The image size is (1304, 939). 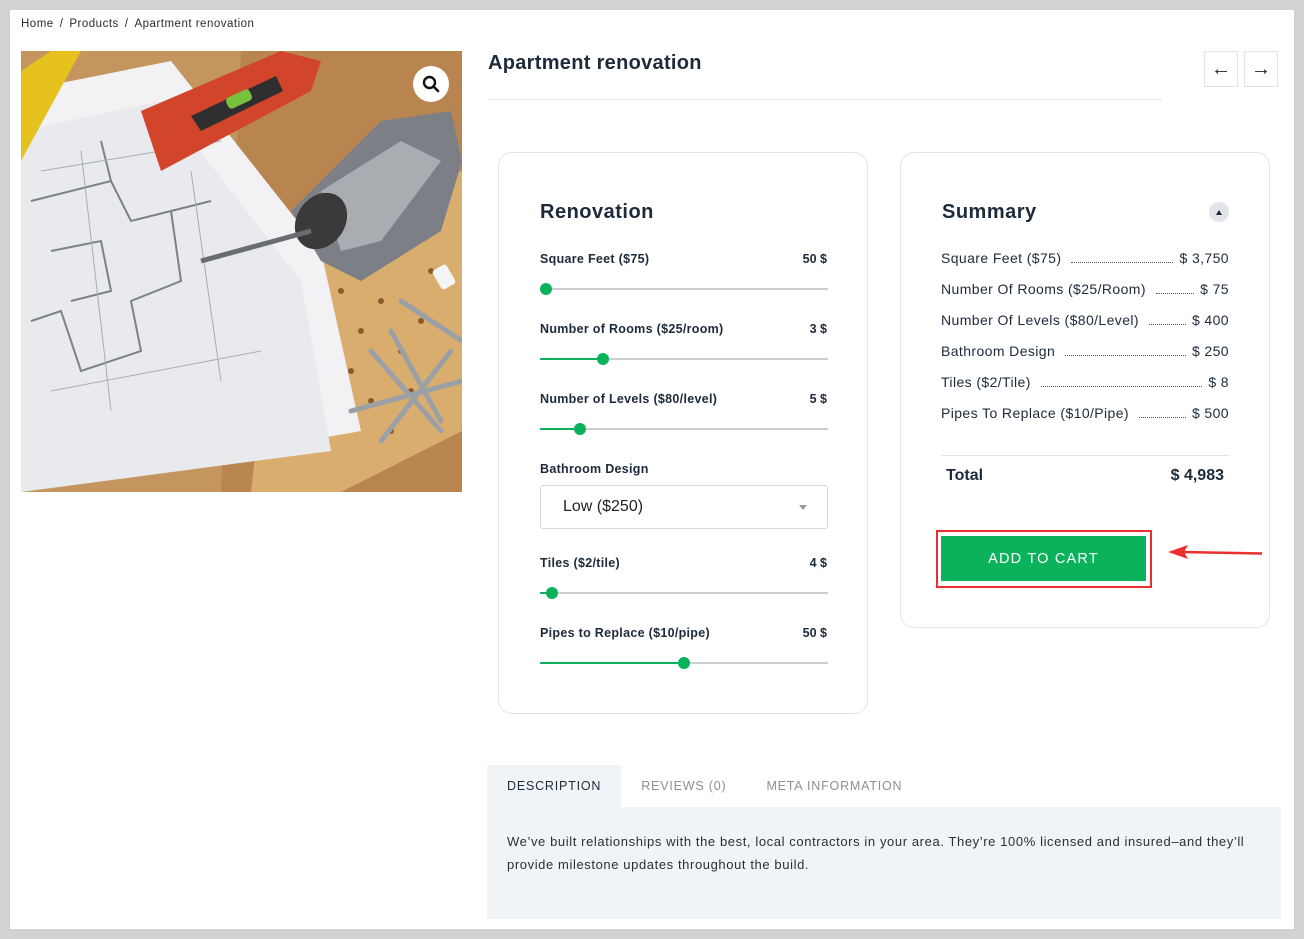 I want to click on next-product-button: →, so click(x=1261, y=69).